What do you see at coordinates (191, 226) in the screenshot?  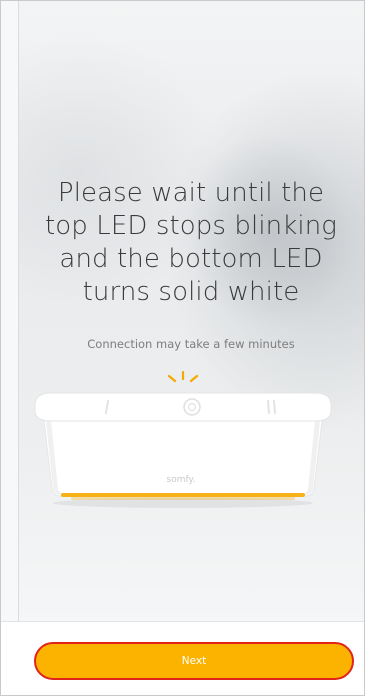 I see `title-line-2: top LED stops blinking` at bounding box center [191, 226].